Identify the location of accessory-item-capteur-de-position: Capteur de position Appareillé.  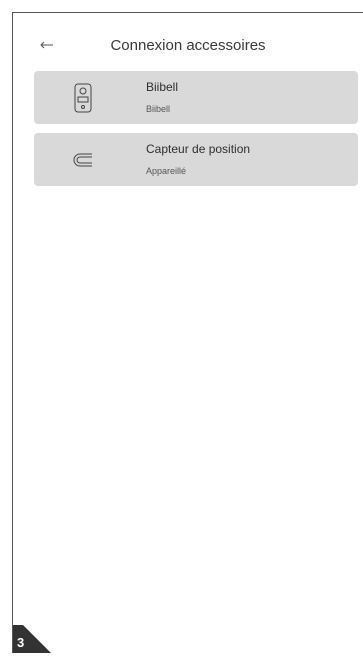
(196, 159).